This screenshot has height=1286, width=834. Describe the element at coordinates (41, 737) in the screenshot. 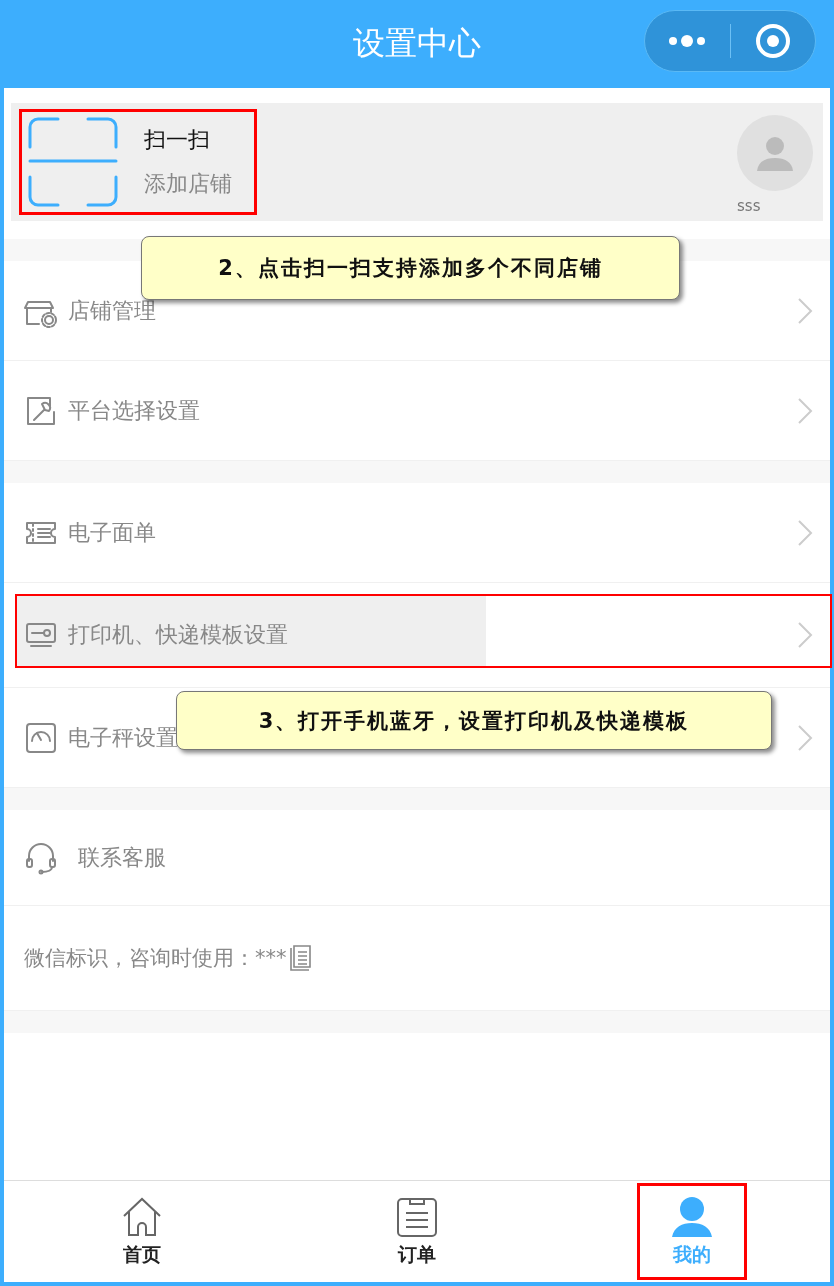

I see `gauge-icon` at that location.